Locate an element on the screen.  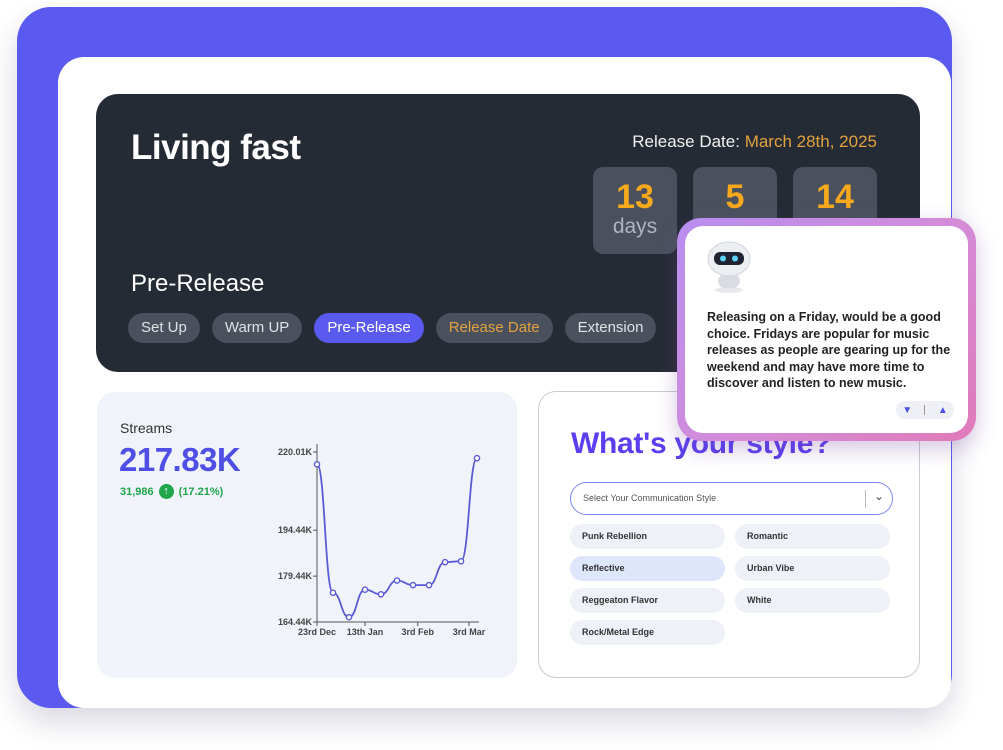
release-date-label: Release Date: is located at coordinates (688, 141).